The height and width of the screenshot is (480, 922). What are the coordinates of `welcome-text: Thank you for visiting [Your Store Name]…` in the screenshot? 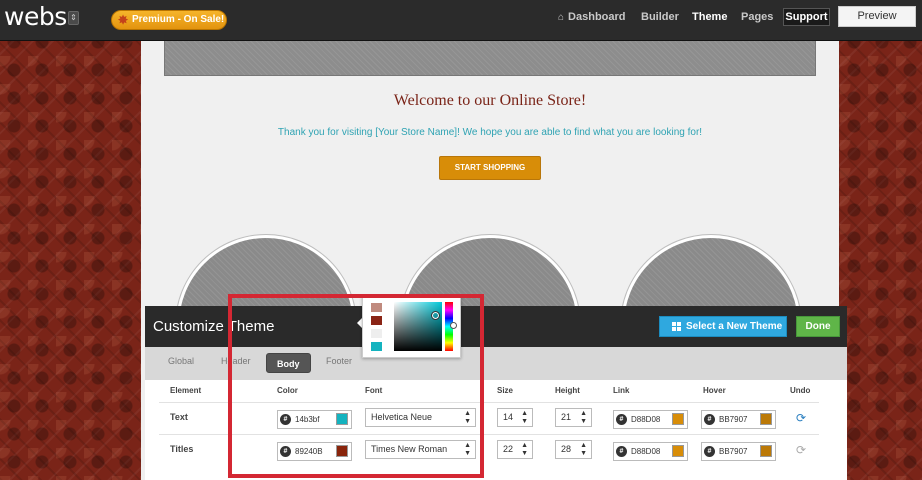 It's located at (490, 132).